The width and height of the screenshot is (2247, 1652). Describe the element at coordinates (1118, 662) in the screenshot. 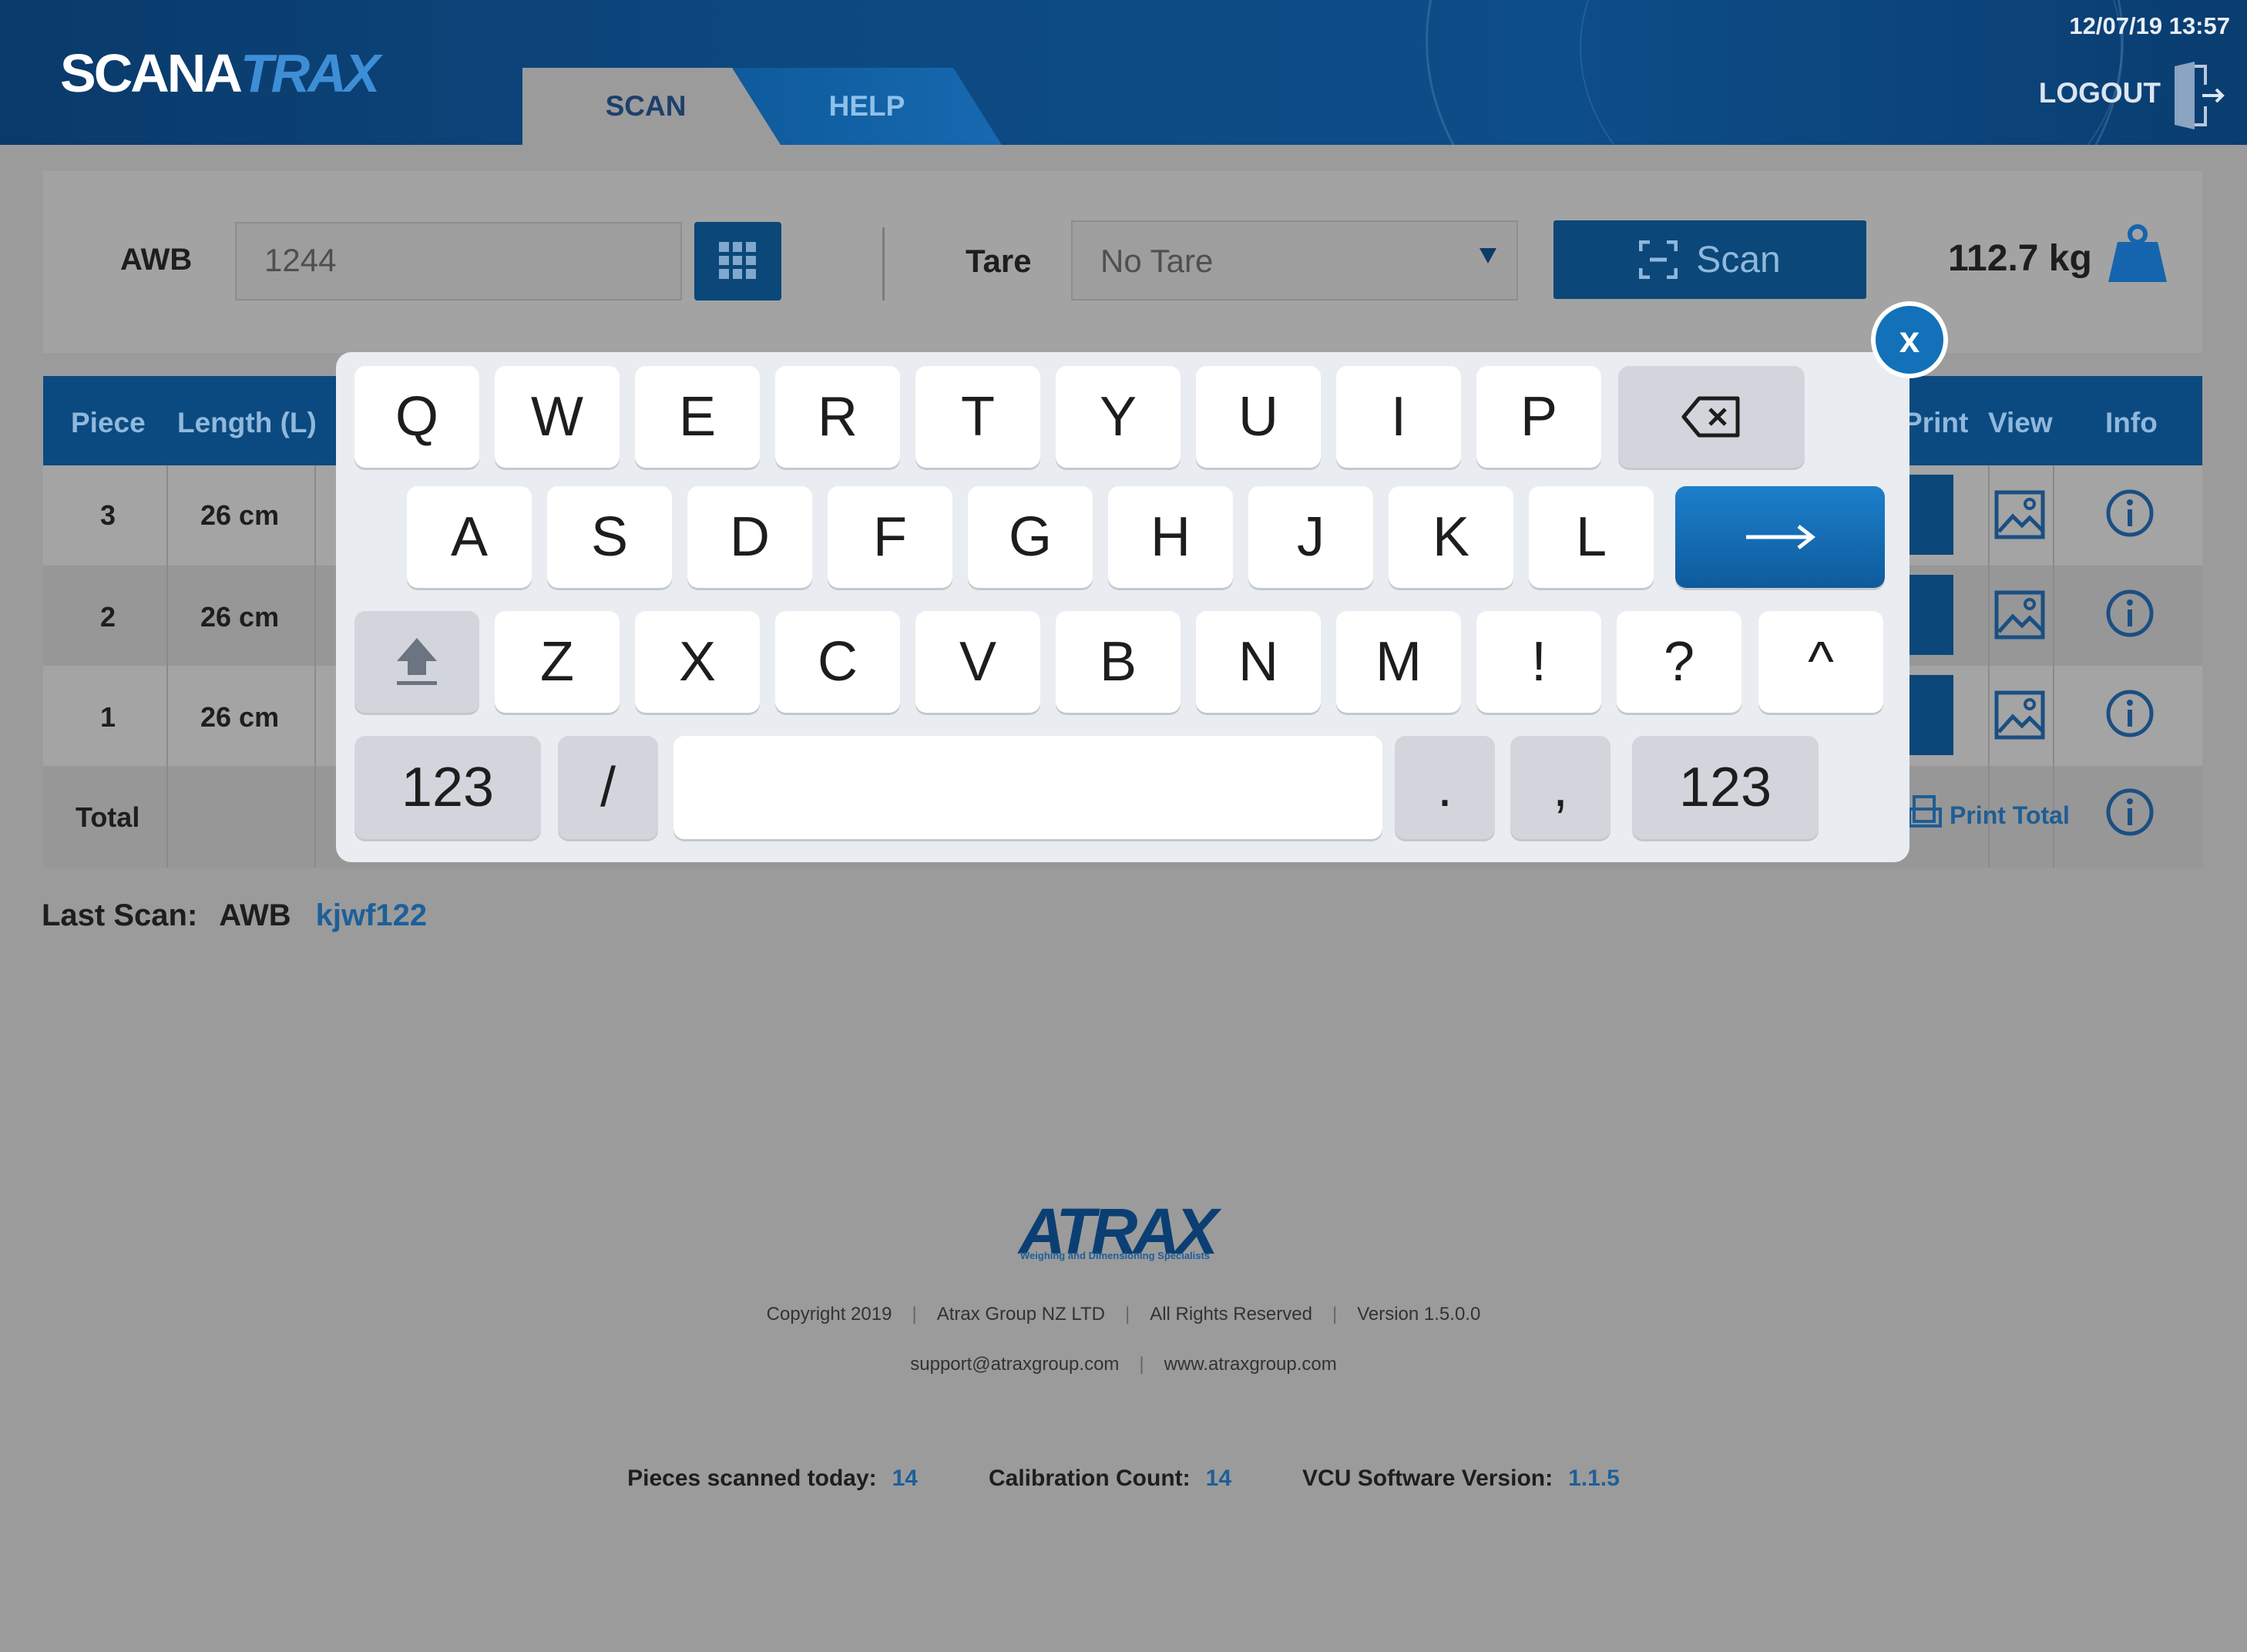

I see `key-b: B` at that location.